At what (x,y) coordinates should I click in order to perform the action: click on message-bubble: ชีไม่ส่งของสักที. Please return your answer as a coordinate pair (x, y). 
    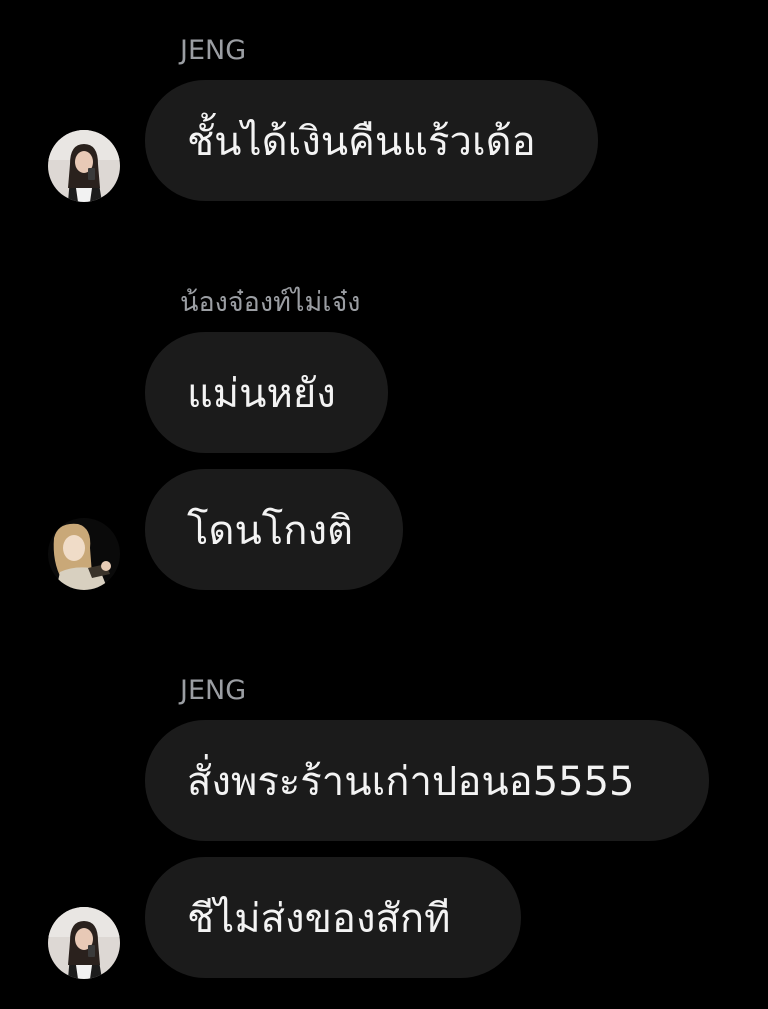
    Looking at the image, I should click on (333, 917).